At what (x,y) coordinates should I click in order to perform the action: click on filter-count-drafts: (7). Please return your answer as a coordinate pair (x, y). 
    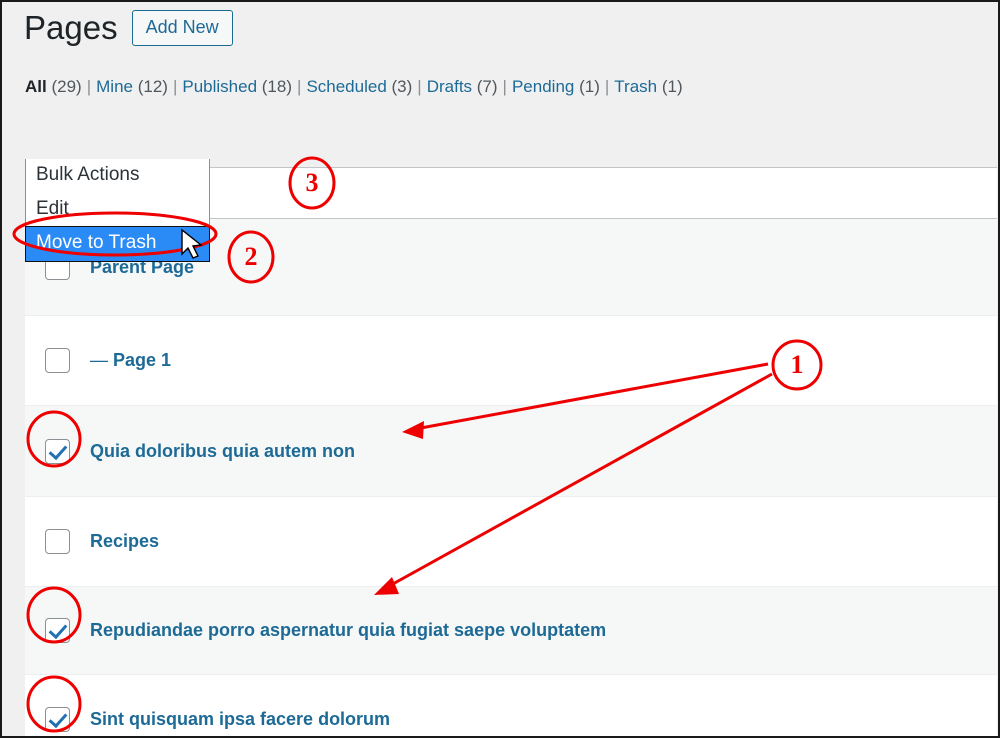
    Looking at the image, I should click on (485, 86).